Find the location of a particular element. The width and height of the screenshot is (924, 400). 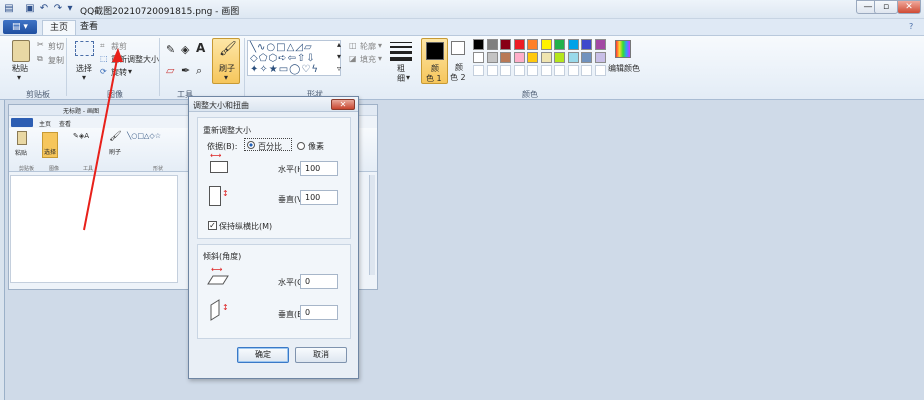

dialog-title: 调整大小和扭曲 is located at coordinates (221, 105).